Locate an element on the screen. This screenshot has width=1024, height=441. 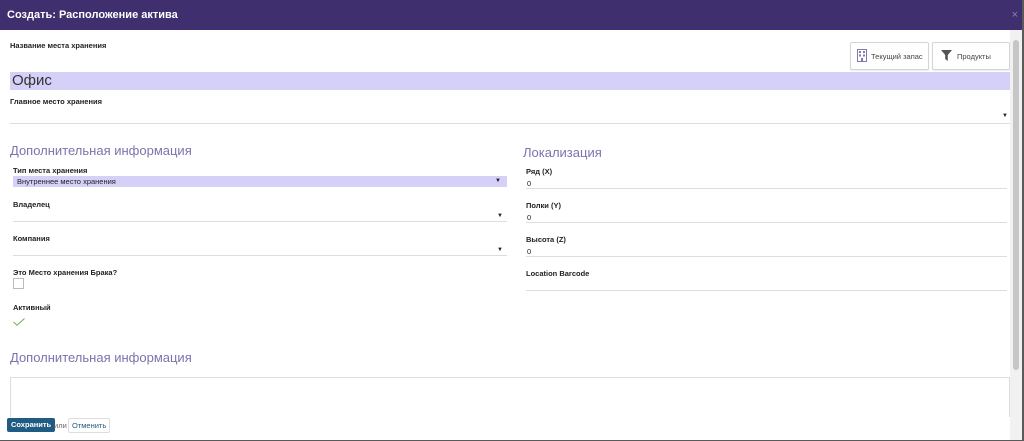
filter-icon is located at coordinates (946, 56).